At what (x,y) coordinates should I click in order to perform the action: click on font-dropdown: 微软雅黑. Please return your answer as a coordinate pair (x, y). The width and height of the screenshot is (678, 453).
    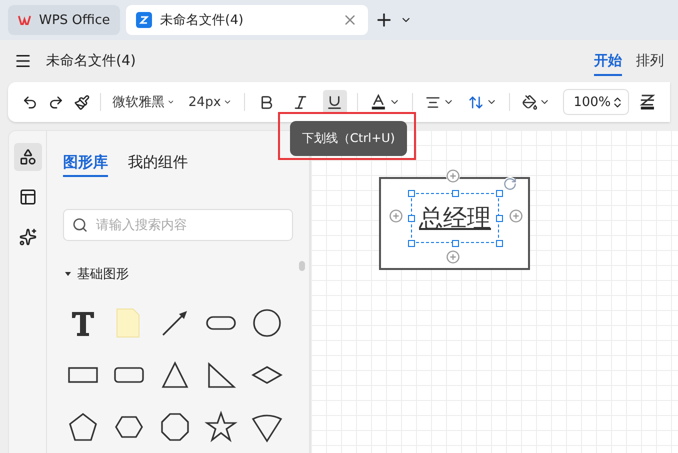
    Looking at the image, I should click on (143, 102).